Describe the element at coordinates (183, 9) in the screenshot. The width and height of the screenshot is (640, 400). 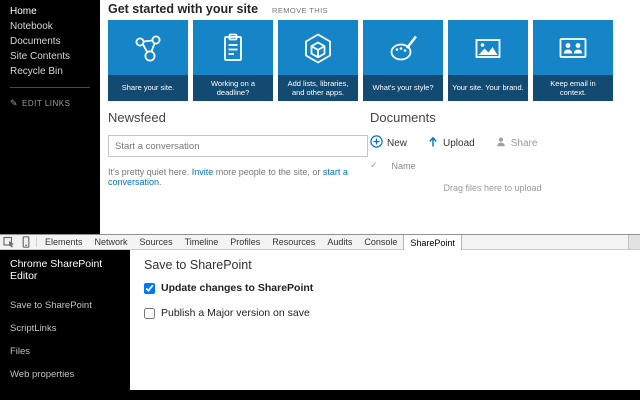
I see `page-title: Get started with your site` at that location.